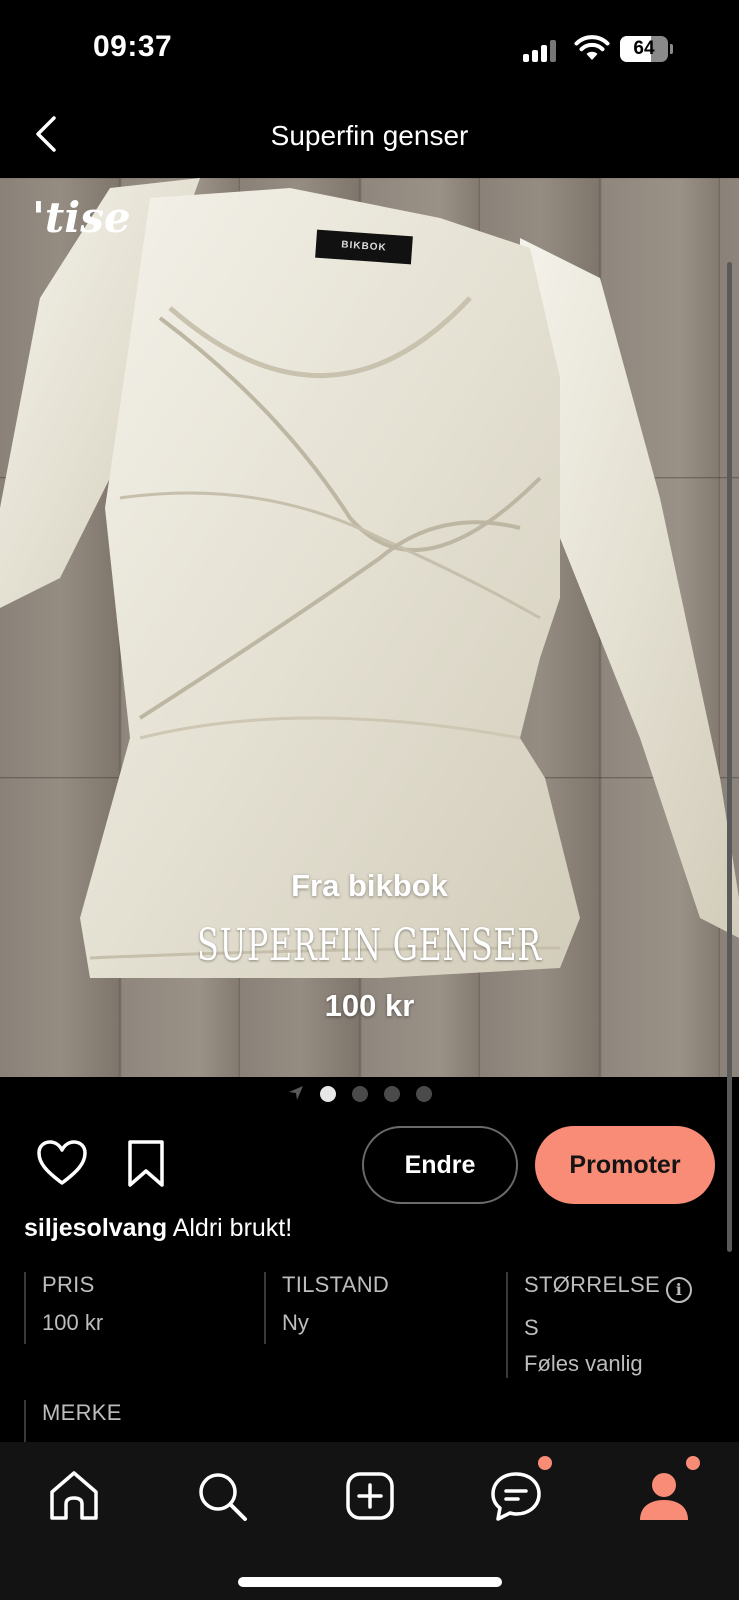  Describe the element at coordinates (232, 1228) in the screenshot. I see `description-text: Aldri brukt!` at that location.